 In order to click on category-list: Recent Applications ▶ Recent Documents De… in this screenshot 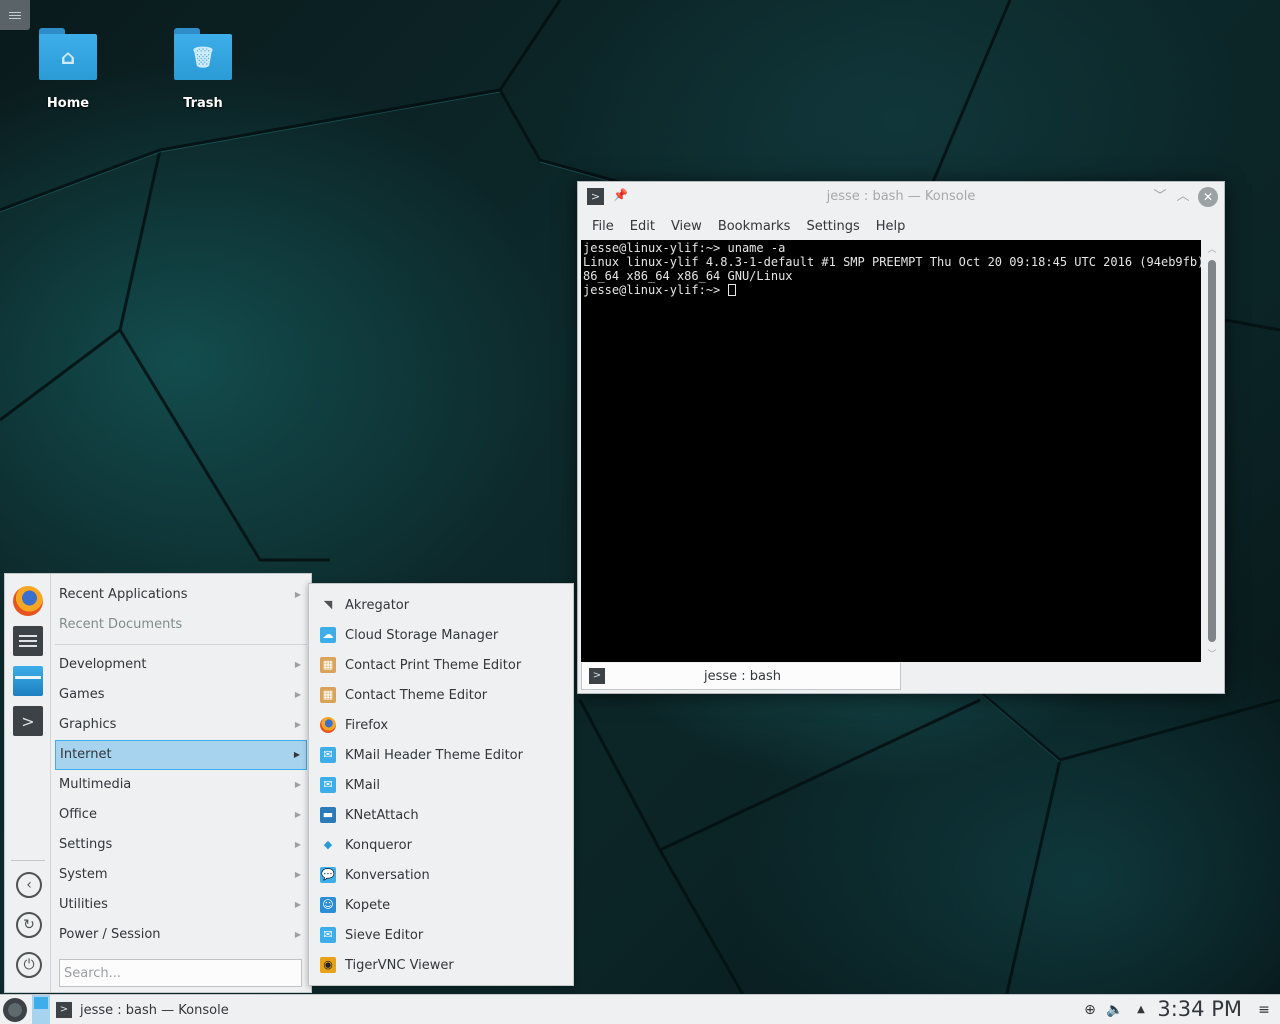, I will do `click(181, 765)`.